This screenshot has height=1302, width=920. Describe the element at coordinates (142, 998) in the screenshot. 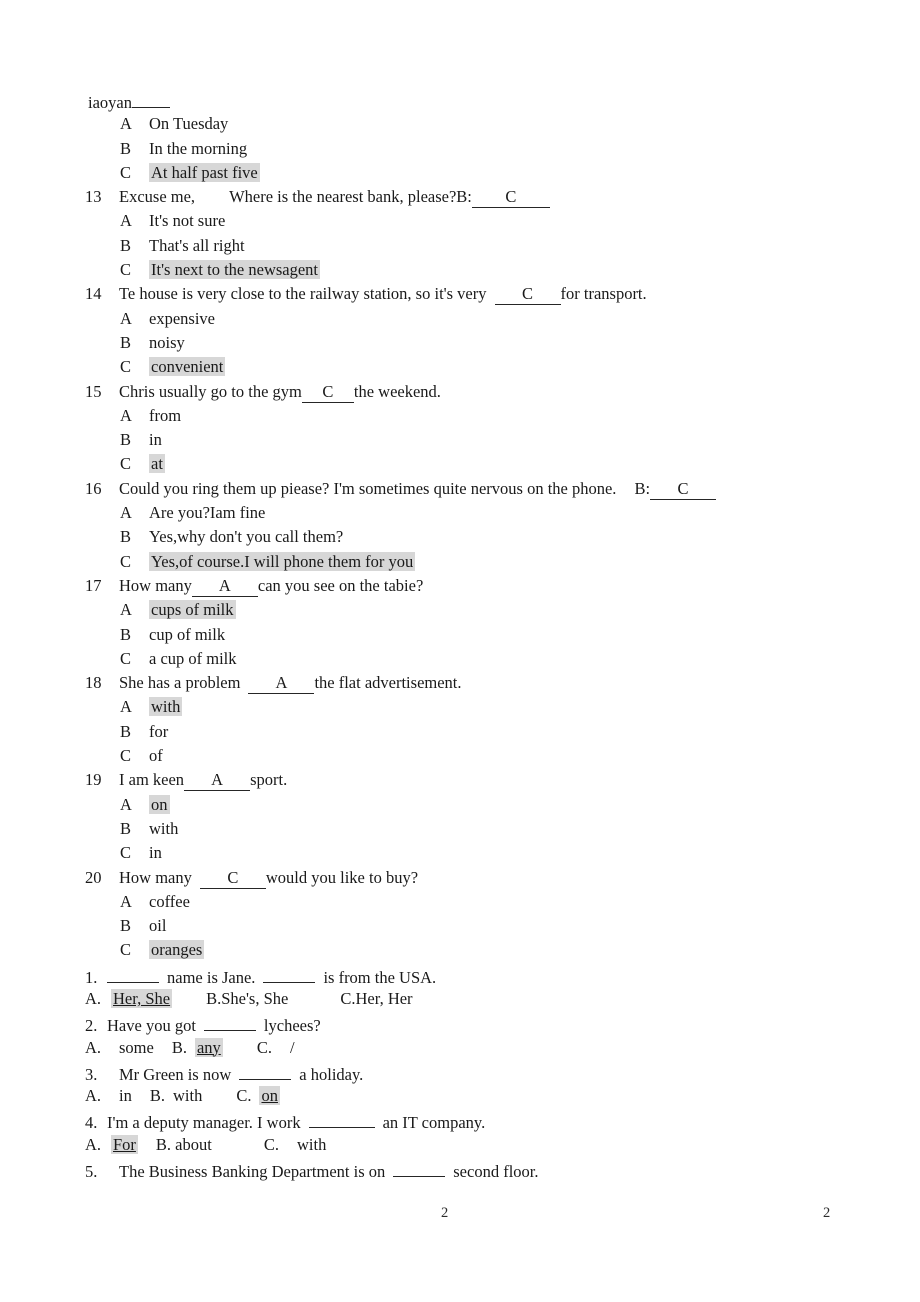

I see `option-text-highlighted: Her, She` at that location.